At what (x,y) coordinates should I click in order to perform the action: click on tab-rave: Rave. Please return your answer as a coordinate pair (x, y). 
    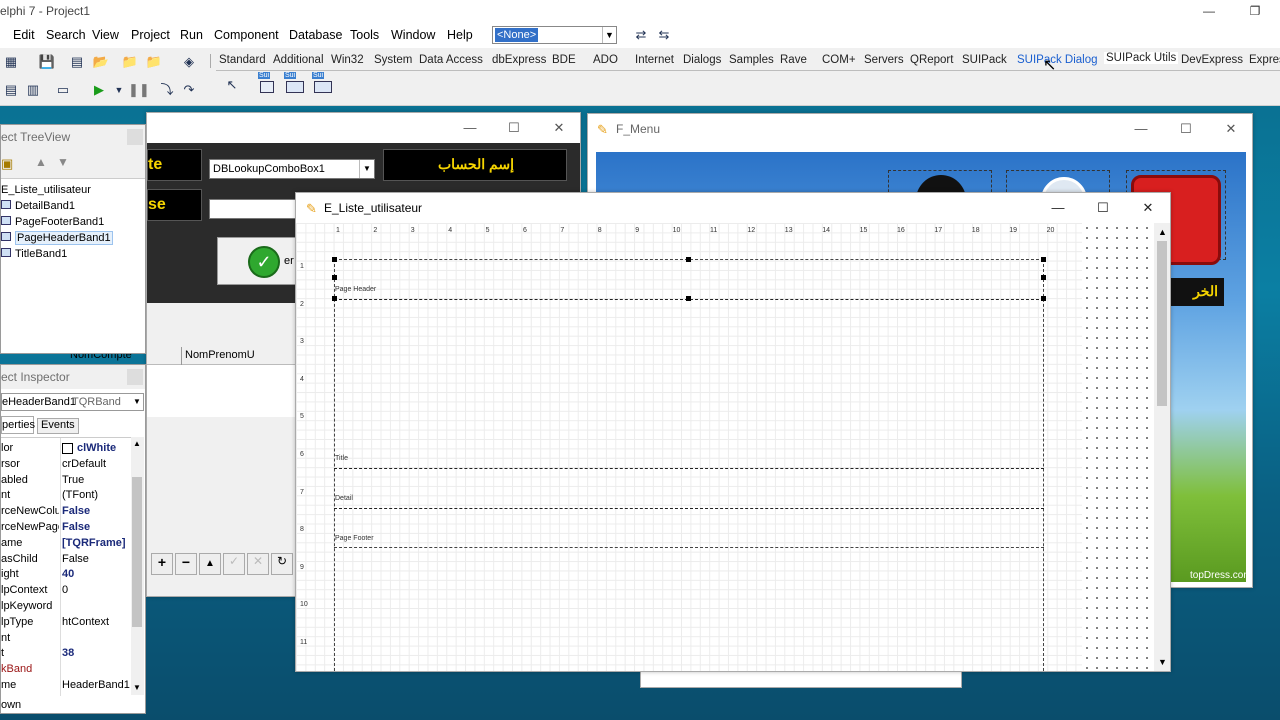
    Looking at the image, I should click on (793, 60).